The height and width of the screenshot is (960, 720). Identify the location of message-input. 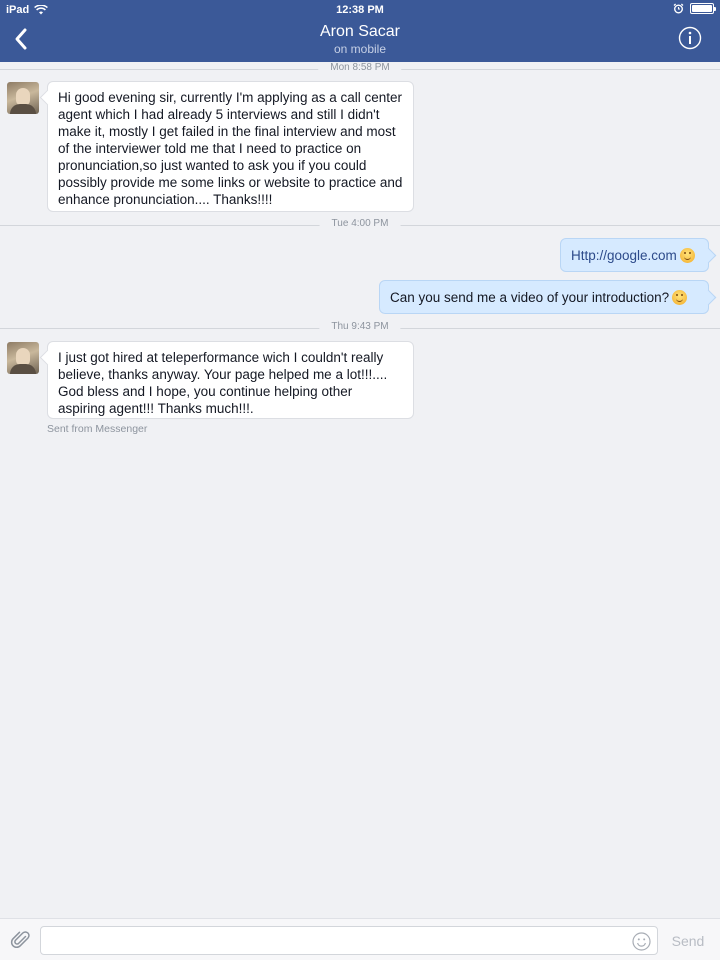
(349, 940).